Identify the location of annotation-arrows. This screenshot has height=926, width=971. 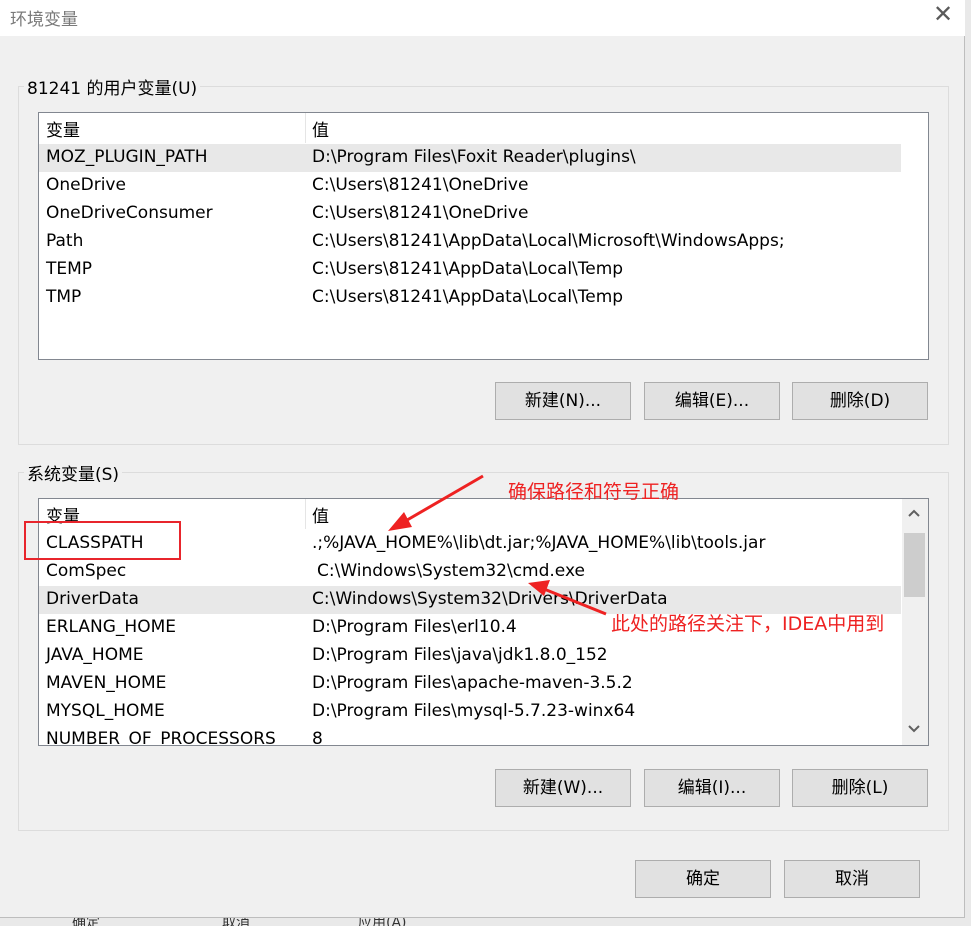
(497, 545).